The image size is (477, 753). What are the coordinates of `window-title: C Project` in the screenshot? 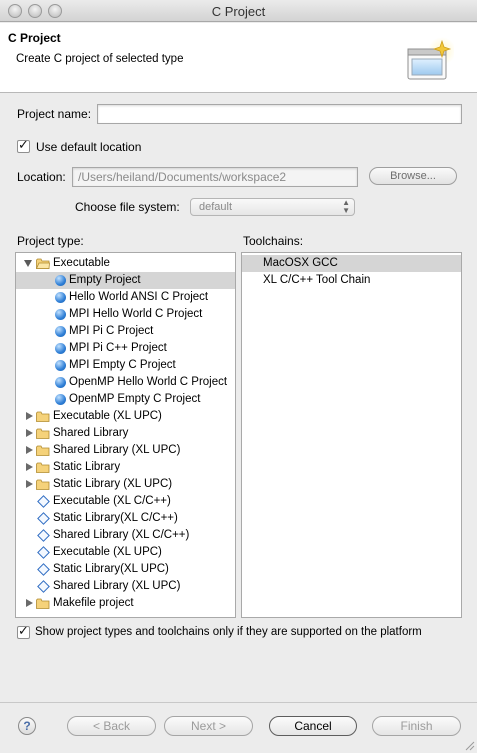 It's located at (238, 11).